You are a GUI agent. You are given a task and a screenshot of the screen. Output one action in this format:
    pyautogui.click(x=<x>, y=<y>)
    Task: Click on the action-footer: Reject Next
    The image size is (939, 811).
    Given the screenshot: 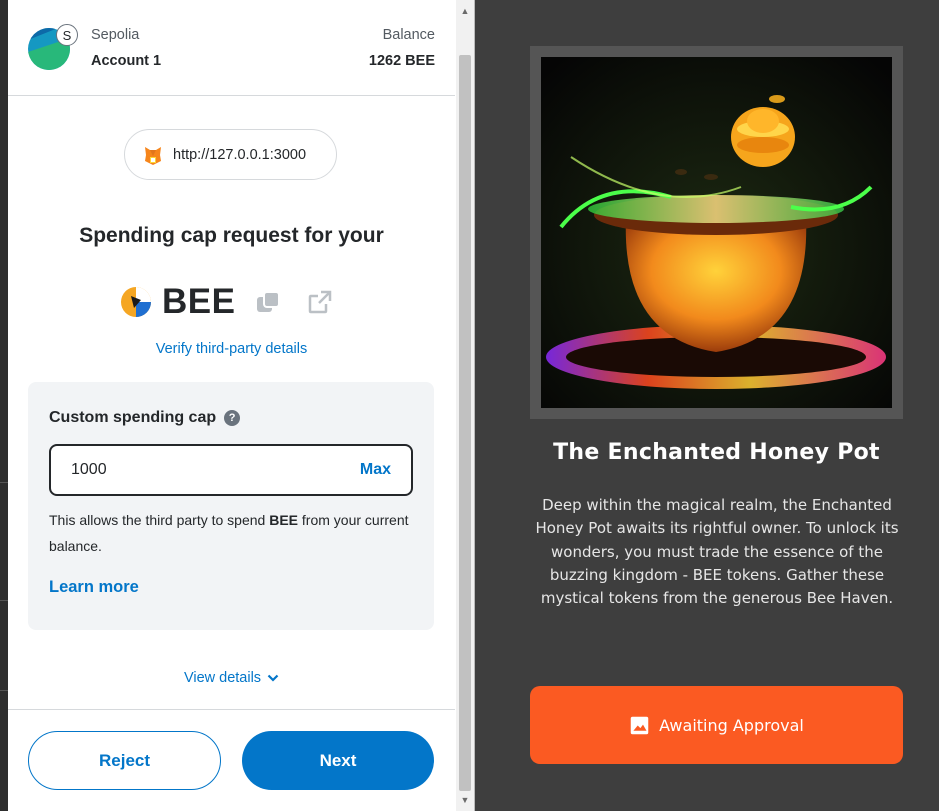 What is the action you would take?
    pyautogui.click(x=231, y=760)
    